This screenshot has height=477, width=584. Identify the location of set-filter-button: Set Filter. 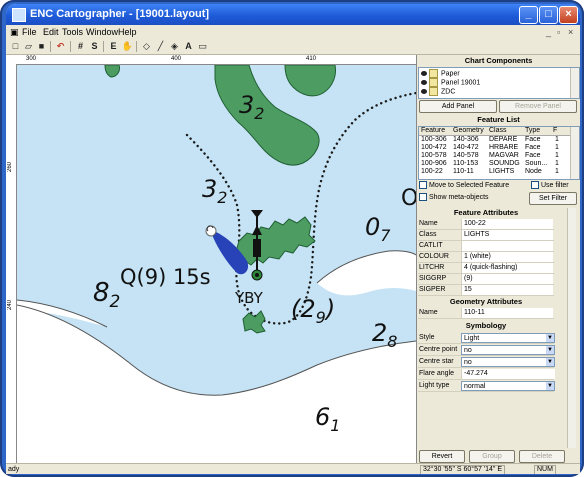
(553, 198).